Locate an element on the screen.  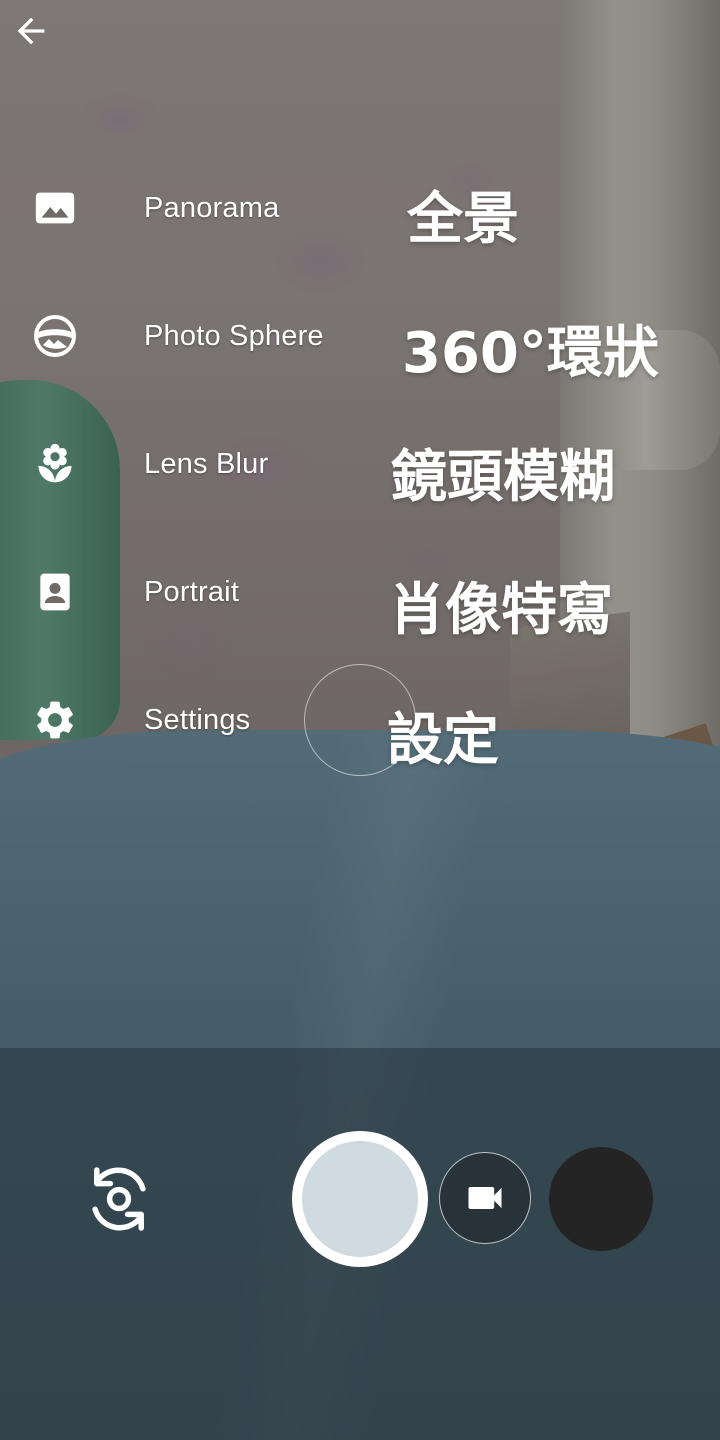
mode-item-photo-sphere: Photo Sphere is located at coordinates (180, 336).